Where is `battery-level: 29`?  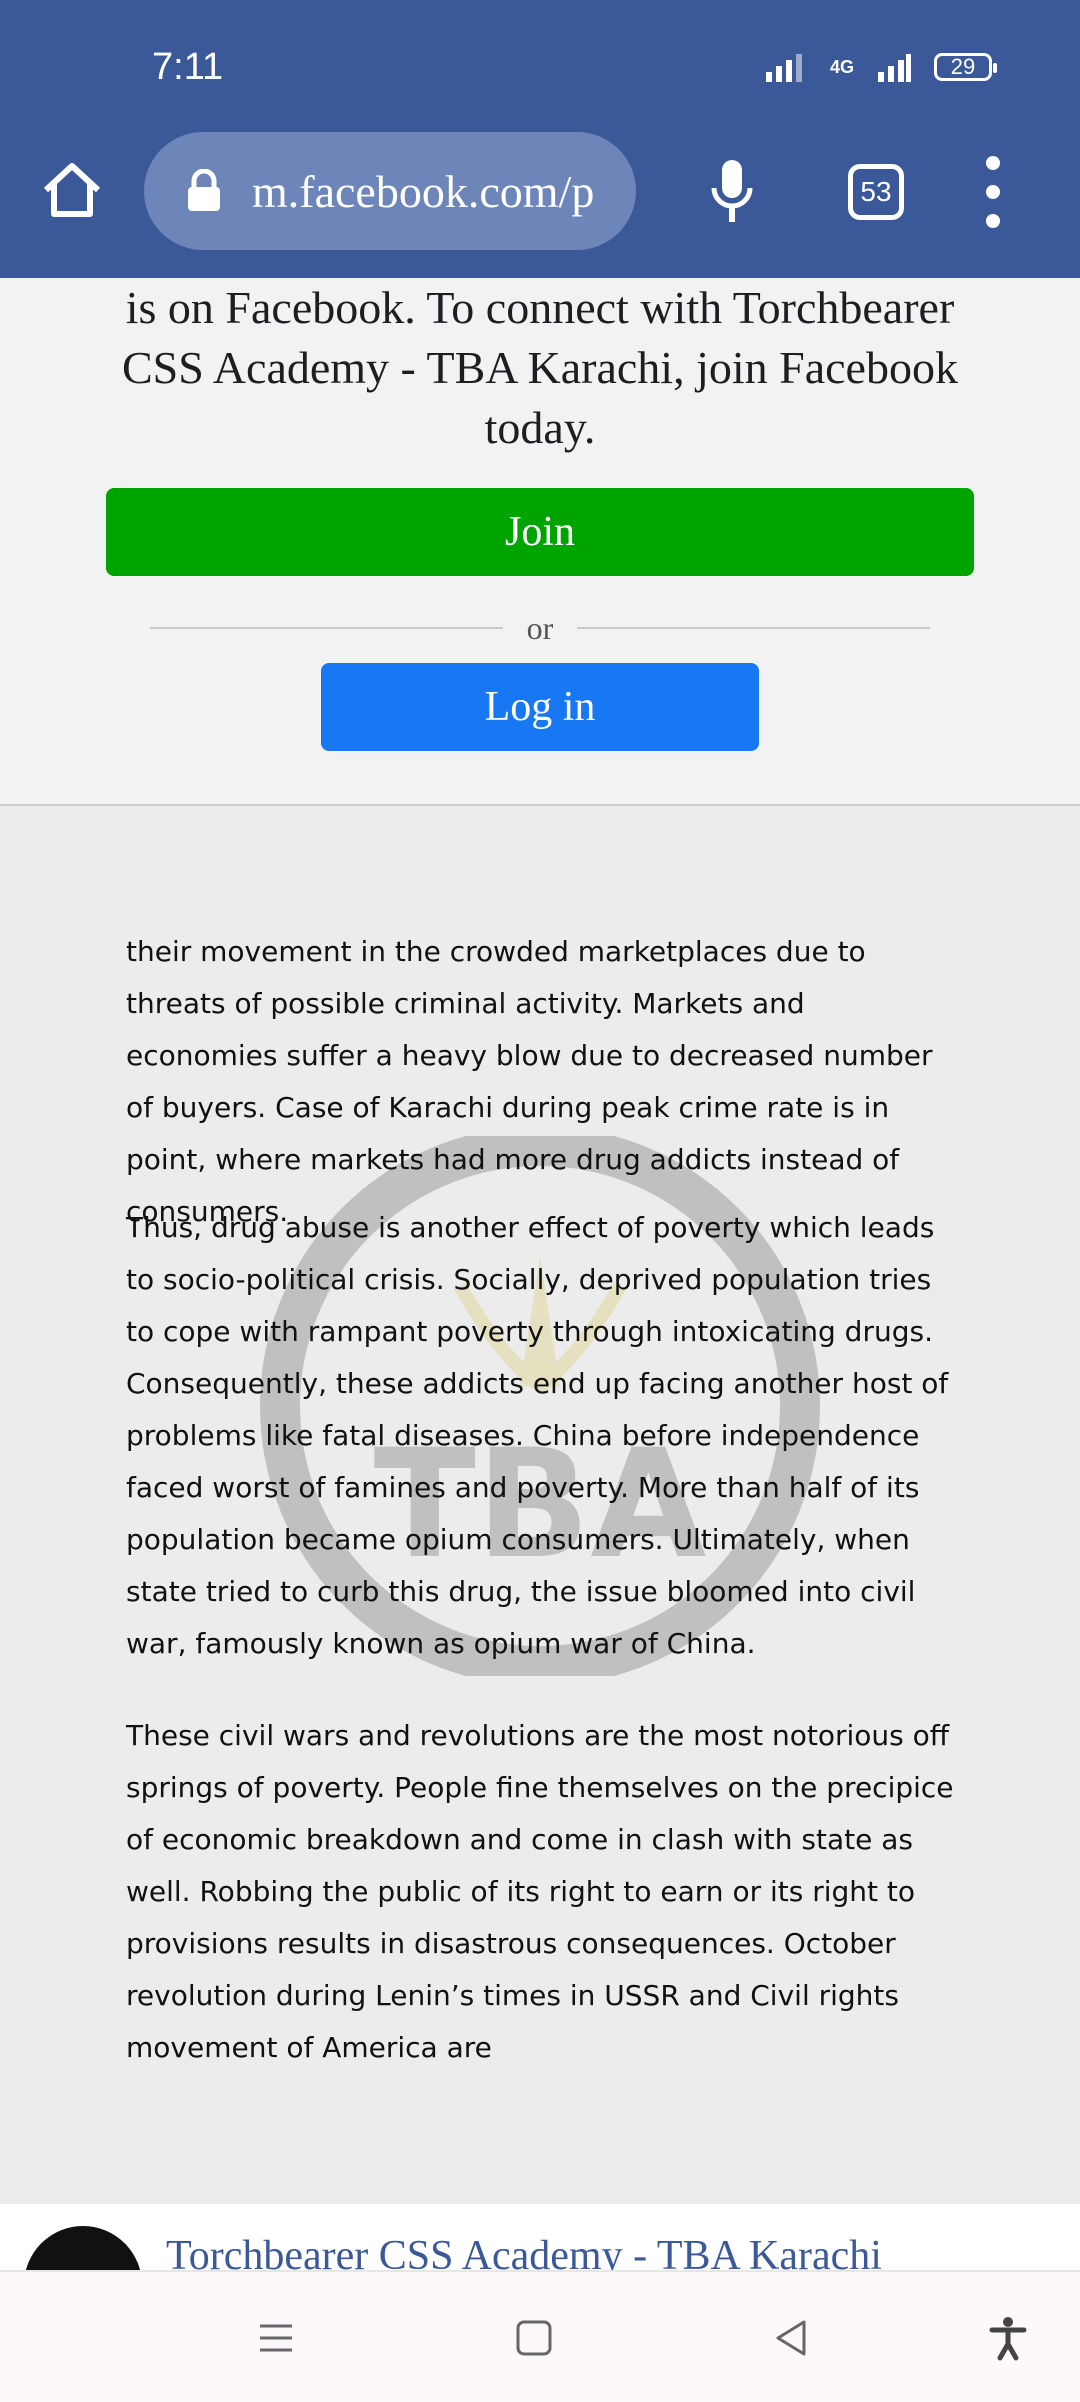 battery-level: 29 is located at coordinates (963, 66).